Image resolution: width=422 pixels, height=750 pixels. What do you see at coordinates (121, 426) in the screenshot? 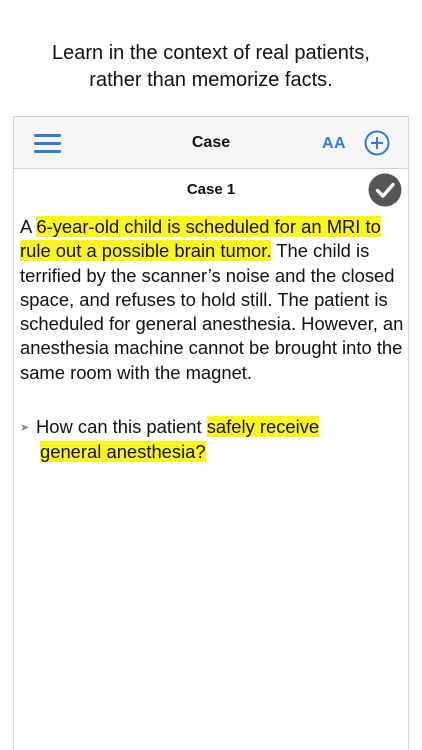
I see `question-prefix: How can this patient` at bounding box center [121, 426].